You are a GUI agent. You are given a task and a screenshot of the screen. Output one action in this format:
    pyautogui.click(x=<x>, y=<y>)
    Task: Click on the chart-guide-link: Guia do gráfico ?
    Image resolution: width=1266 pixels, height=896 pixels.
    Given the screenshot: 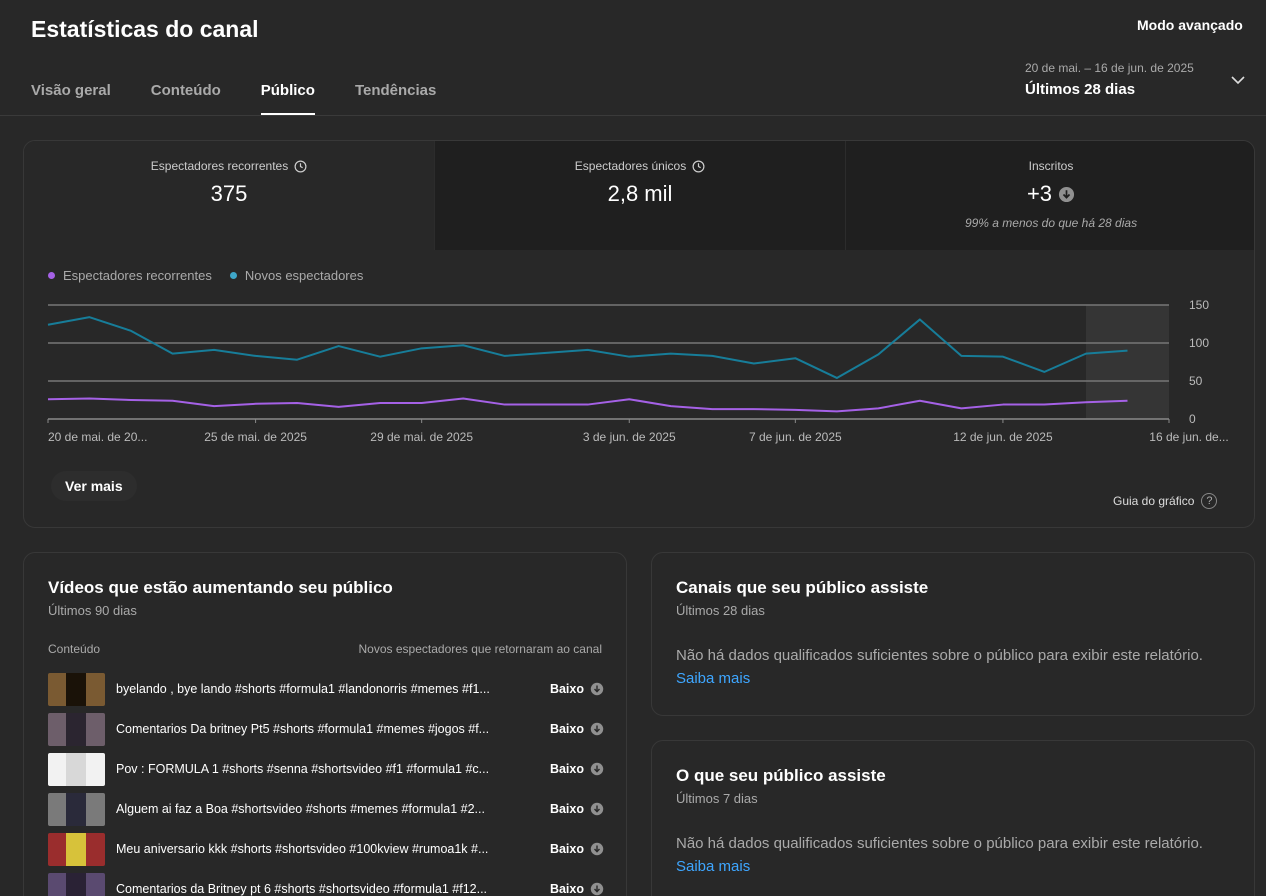 What is the action you would take?
    pyautogui.click(x=1165, y=501)
    